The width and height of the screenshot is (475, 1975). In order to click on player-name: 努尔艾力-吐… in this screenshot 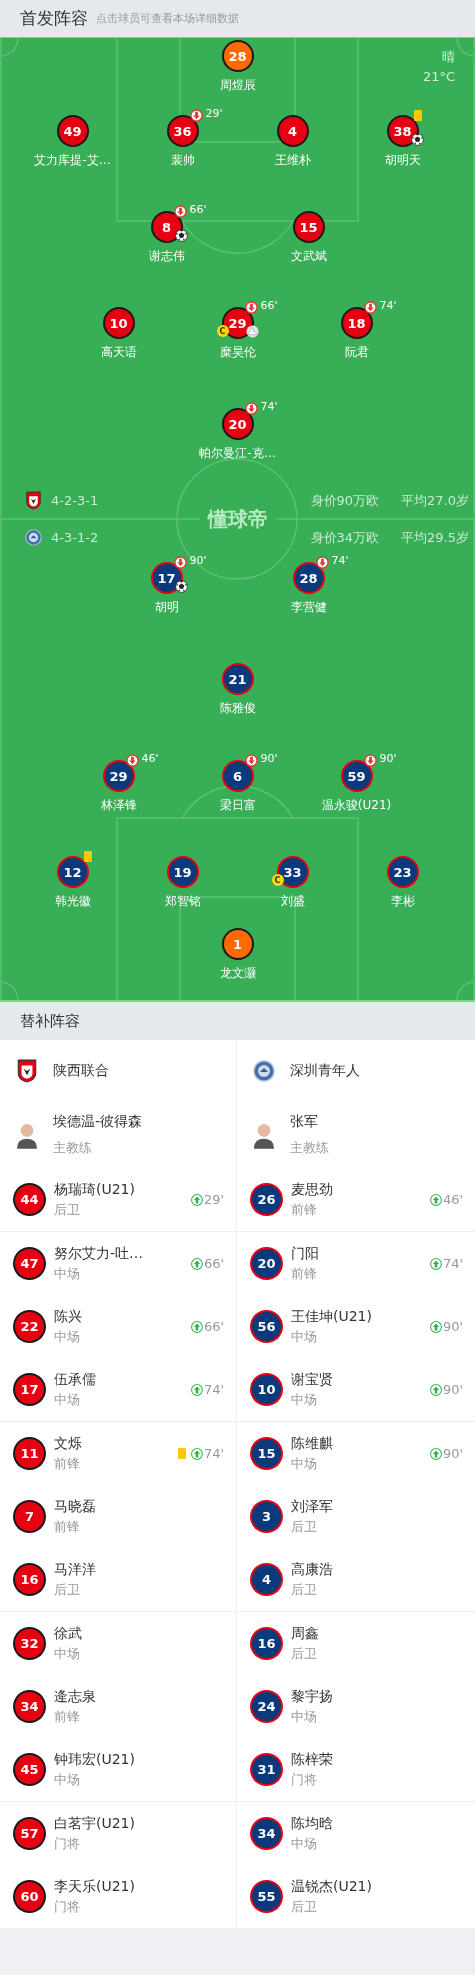, I will do `click(122, 1253)`.